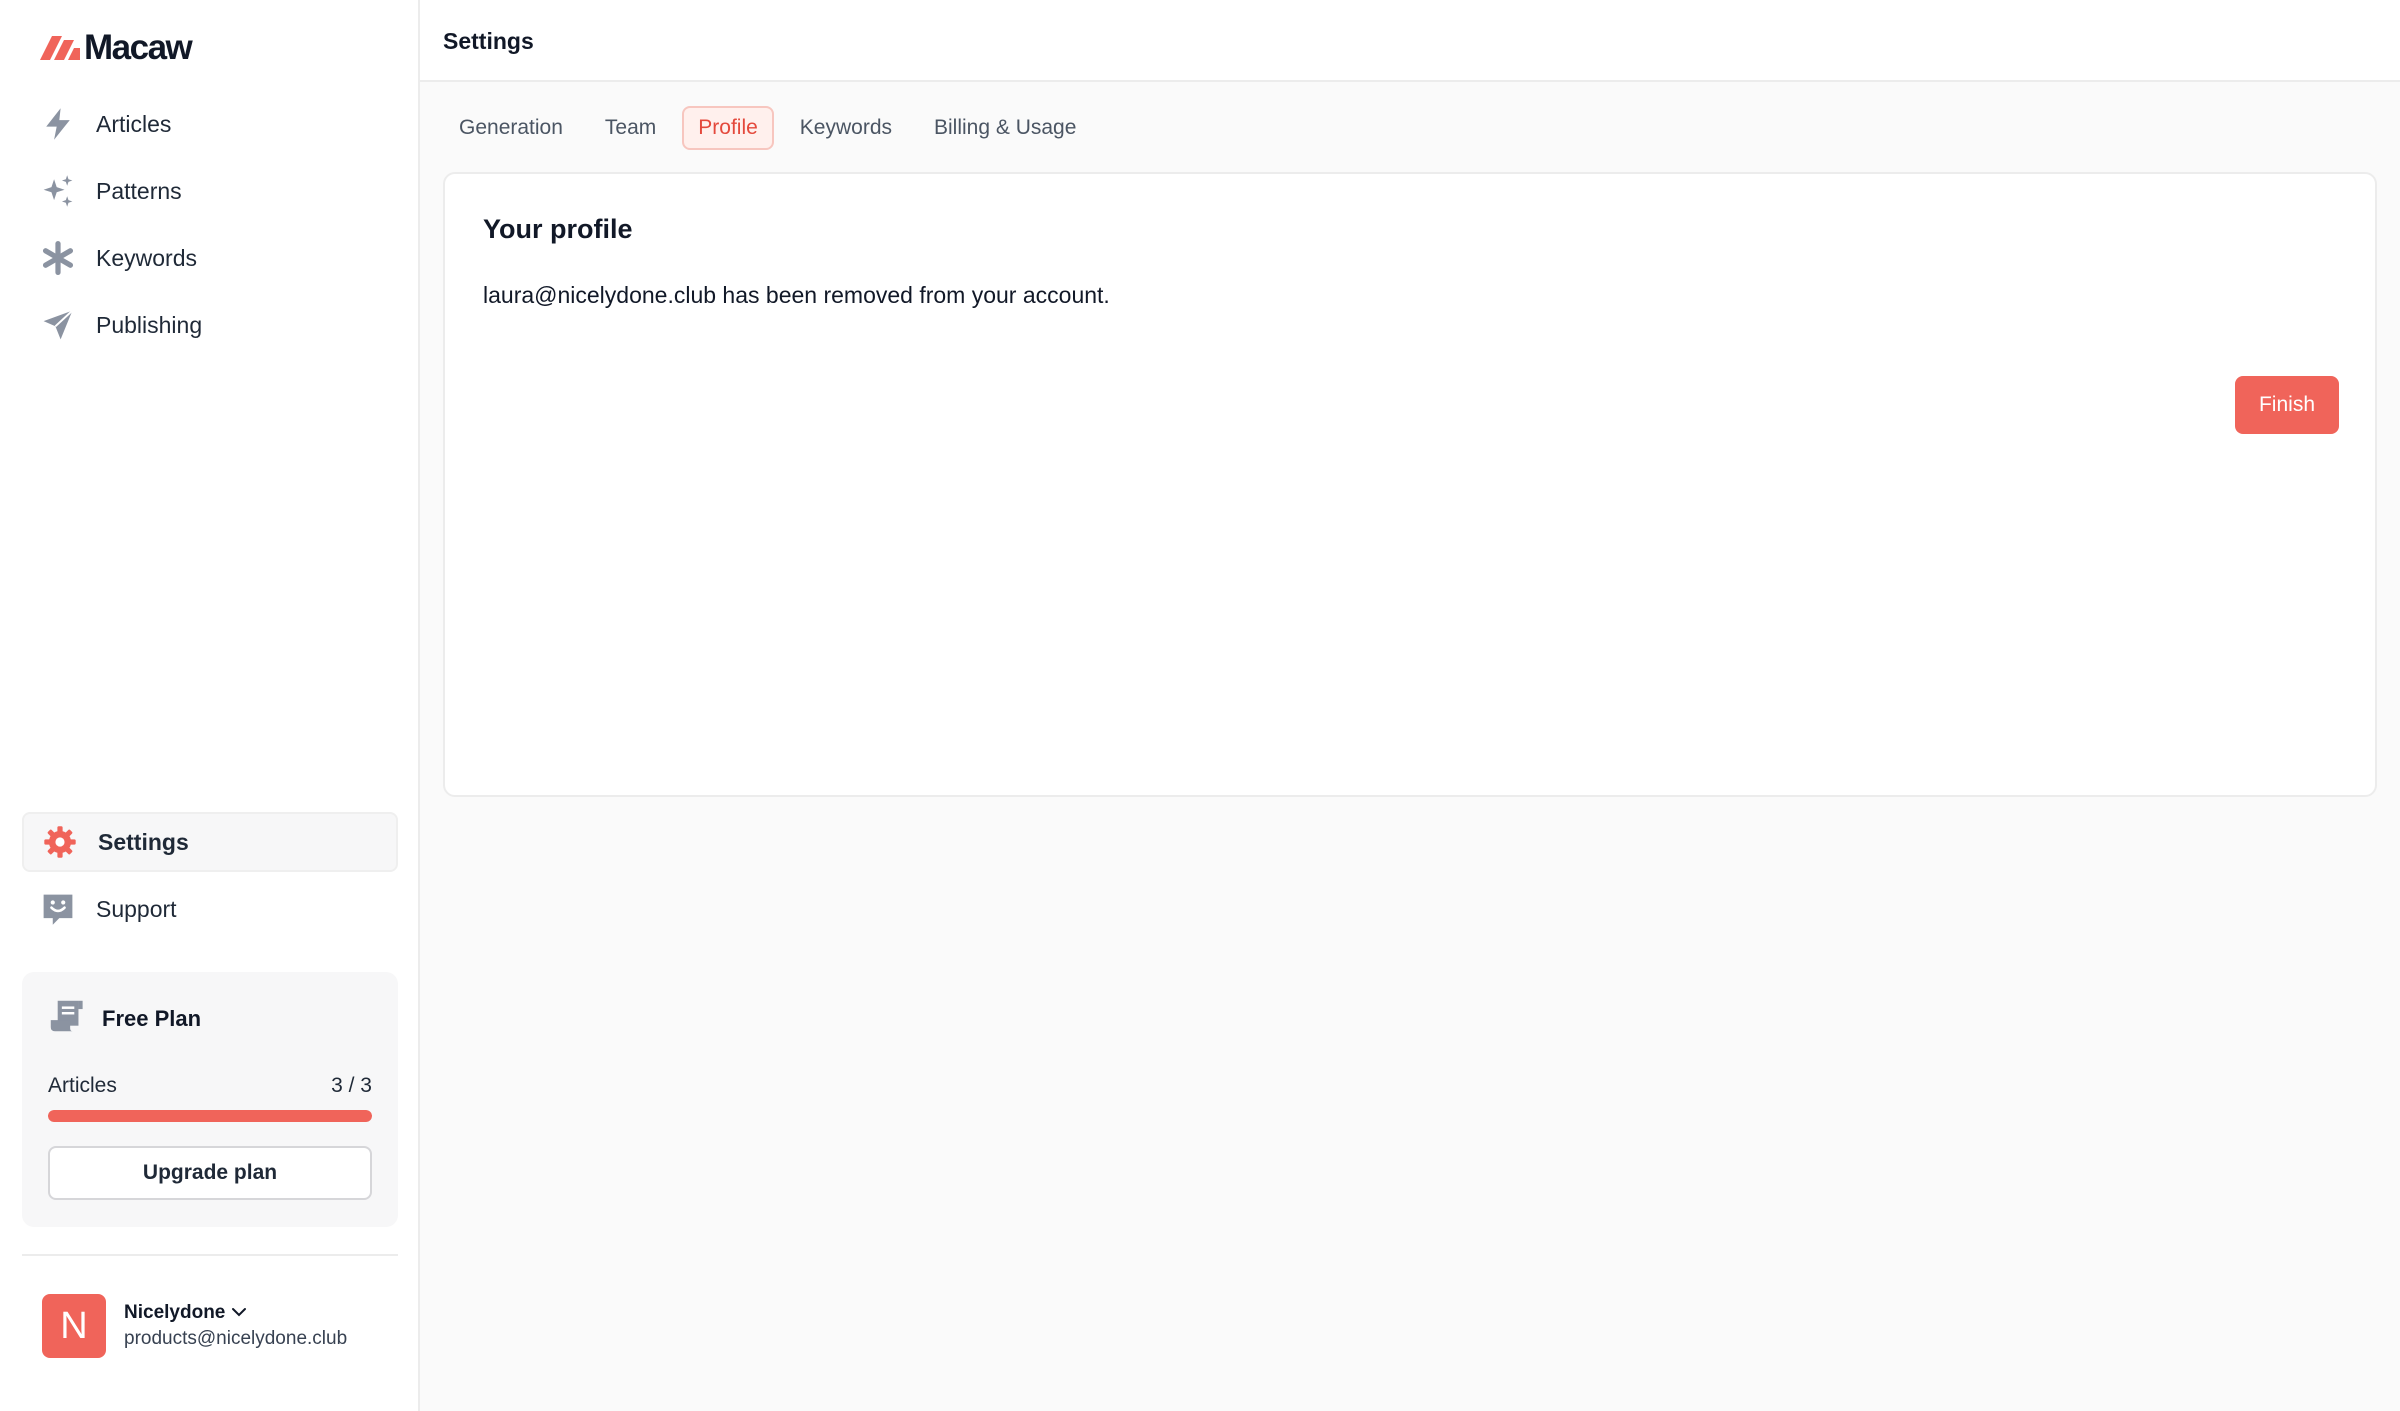 The height and width of the screenshot is (1411, 2400). Describe the element at coordinates (136, 908) in the screenshot. I see `sidebar-item-label: Support` at that location.